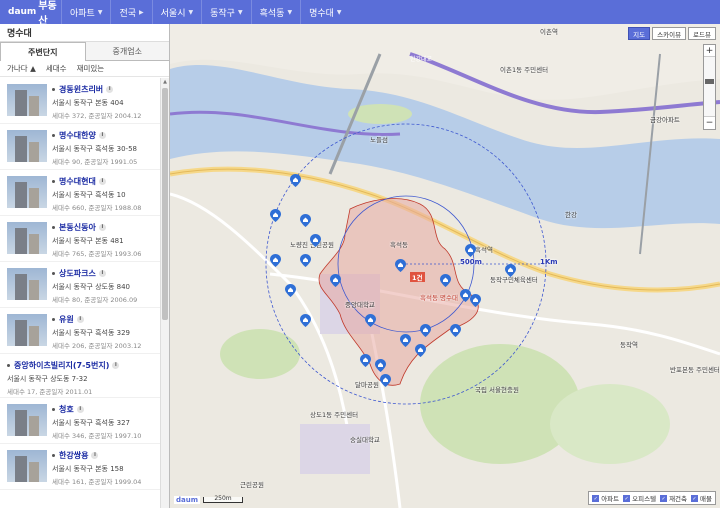  What do you see at coordinates (417, 277) in the screenshot?
I see `selected-count-tag: 1건` at bounding box center [417, 277].